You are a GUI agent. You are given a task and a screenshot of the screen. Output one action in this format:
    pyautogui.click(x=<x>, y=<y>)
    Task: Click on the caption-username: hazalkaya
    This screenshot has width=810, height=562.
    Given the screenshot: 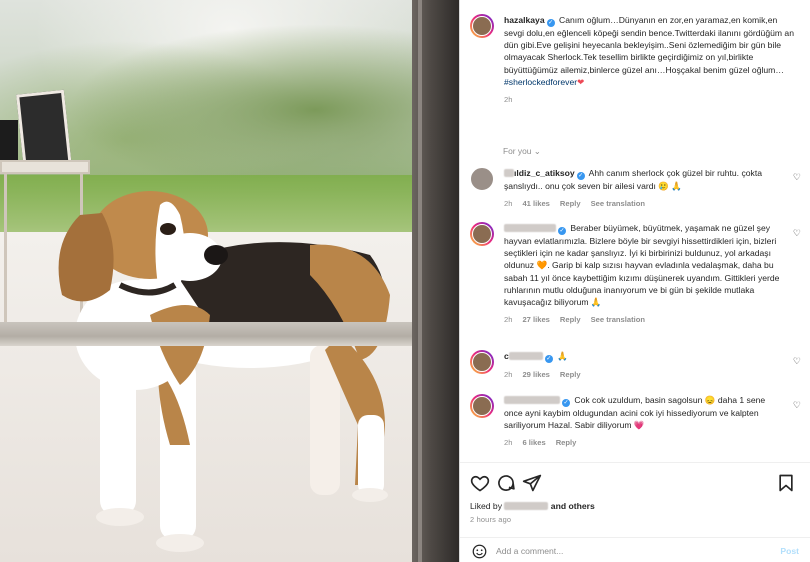 What is the action you would take?
    pyautogui.click(x=524, y=20)
    